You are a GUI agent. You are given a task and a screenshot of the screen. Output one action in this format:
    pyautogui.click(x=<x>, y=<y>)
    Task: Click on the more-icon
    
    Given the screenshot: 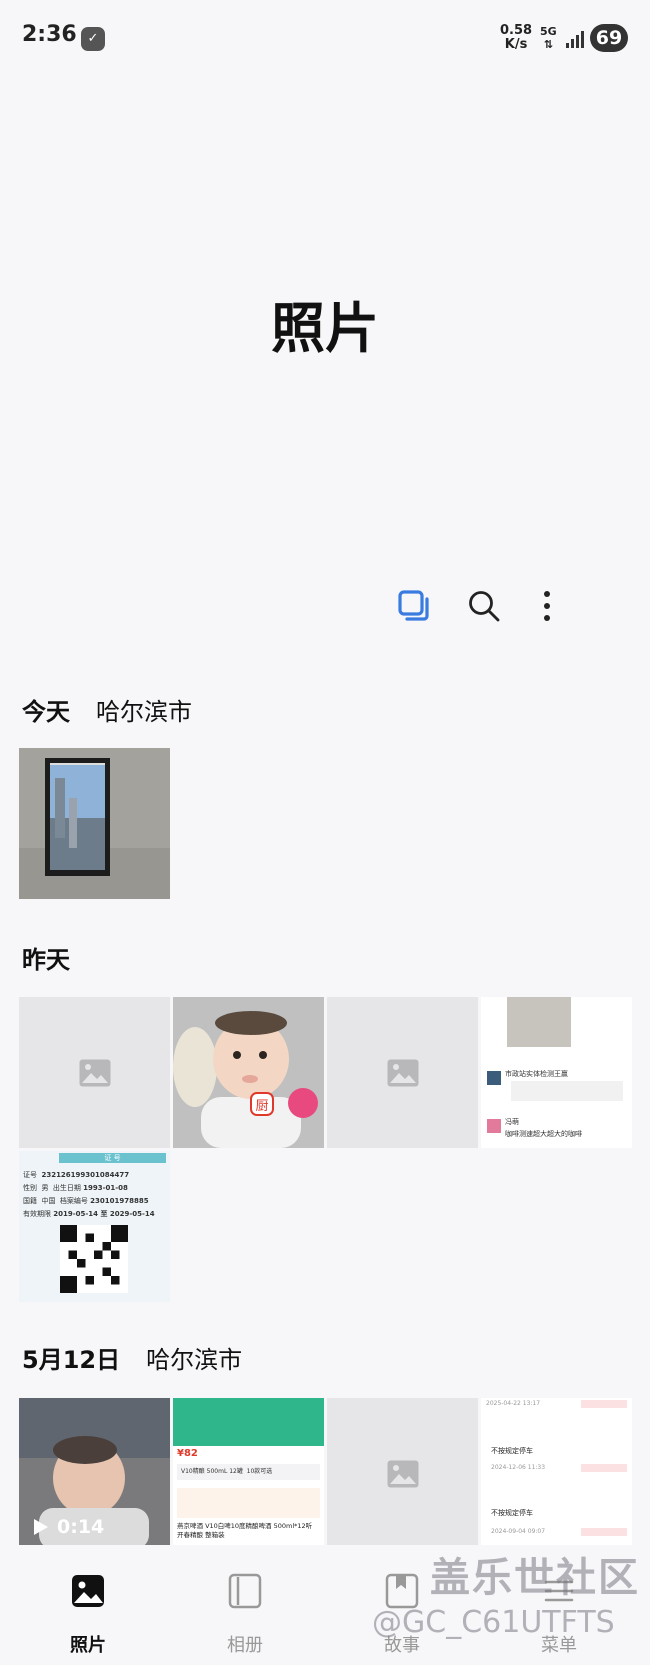 What is the action you would take?
    pyautogui.click(x=547, y=606)
    